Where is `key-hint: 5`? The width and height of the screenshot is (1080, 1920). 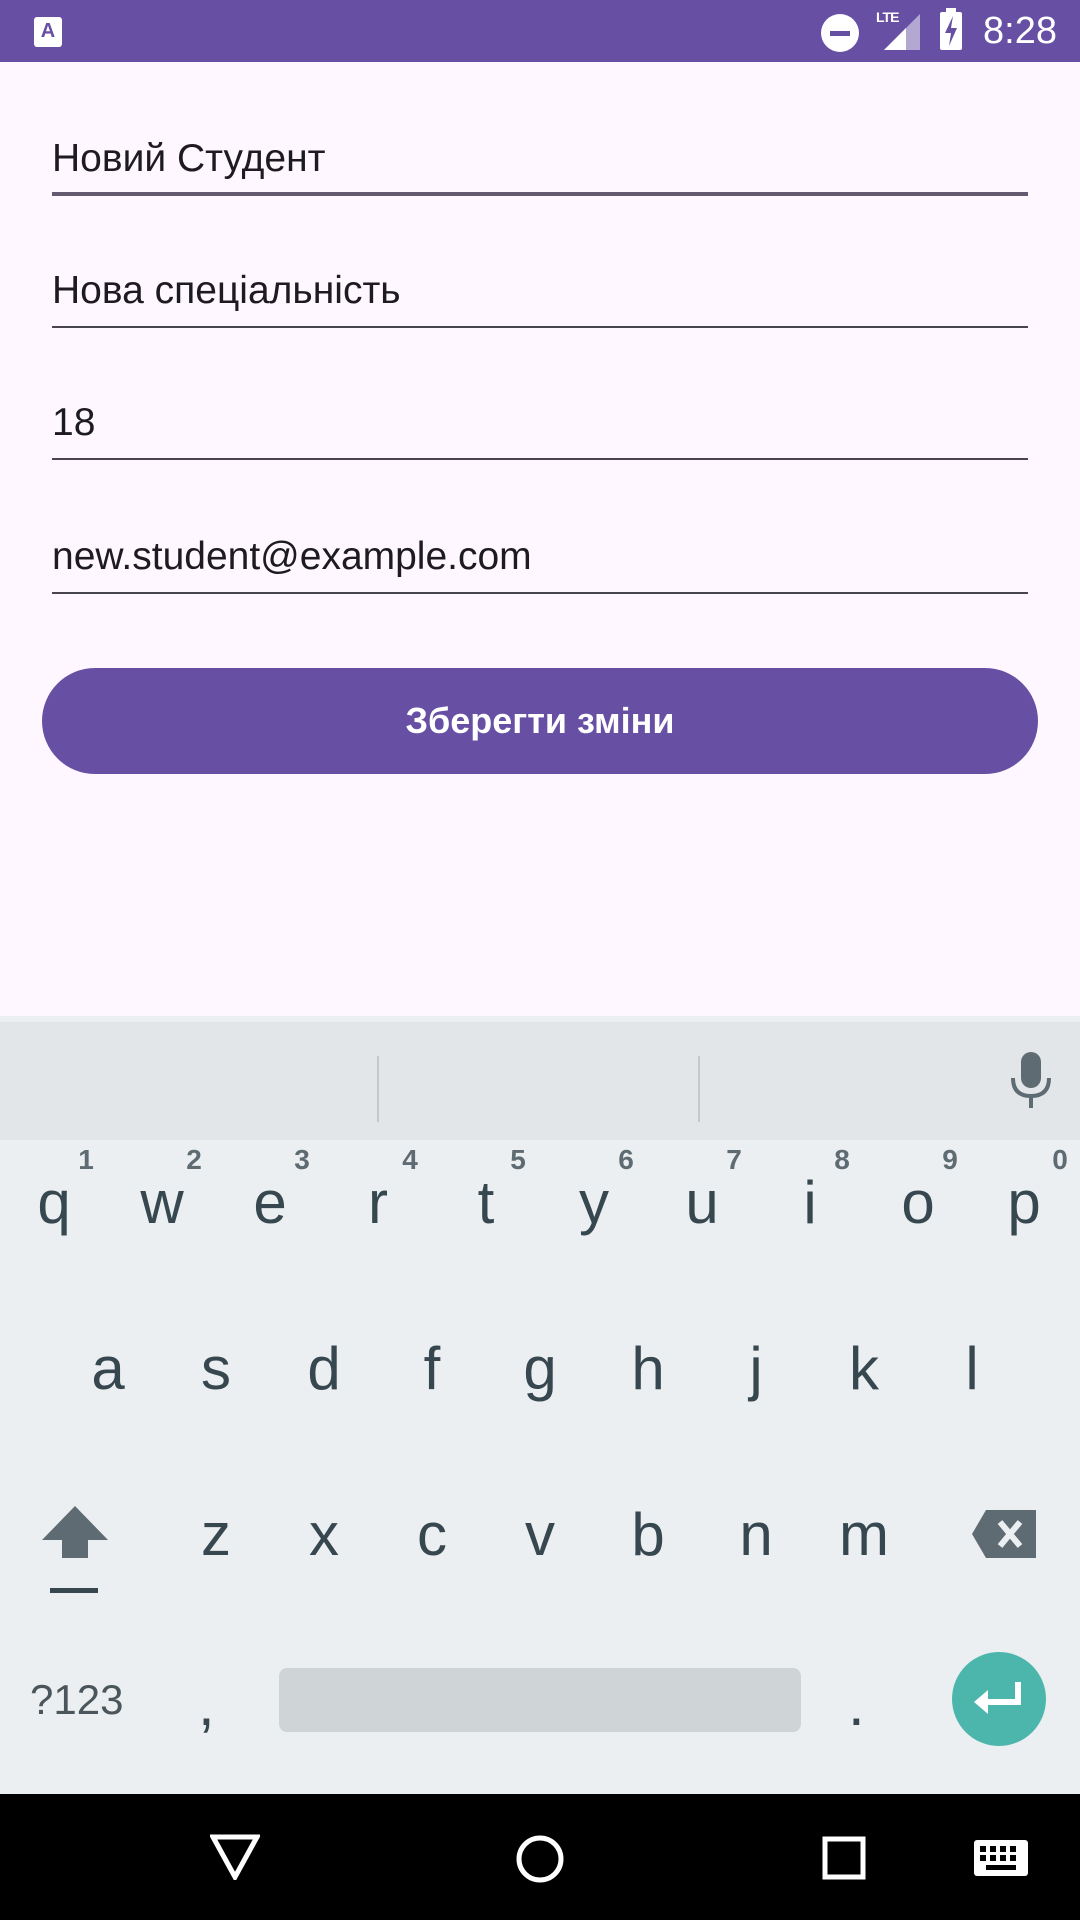 key-hint: 5 is located at coordinates (518, 1159).